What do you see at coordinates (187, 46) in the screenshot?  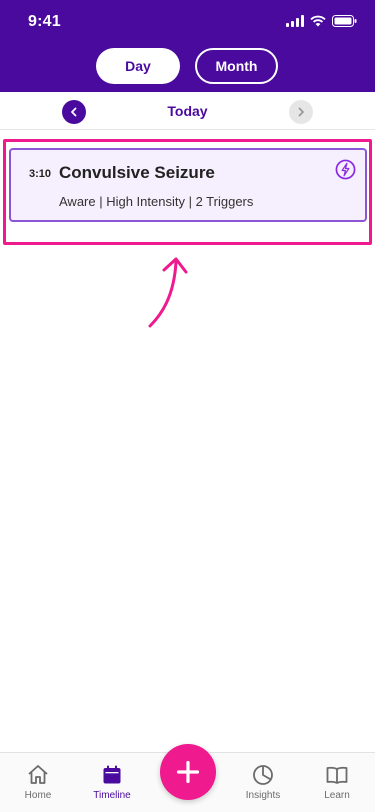 I see `app-header: 9:41 Day Month` at bounding box center [187, 46].